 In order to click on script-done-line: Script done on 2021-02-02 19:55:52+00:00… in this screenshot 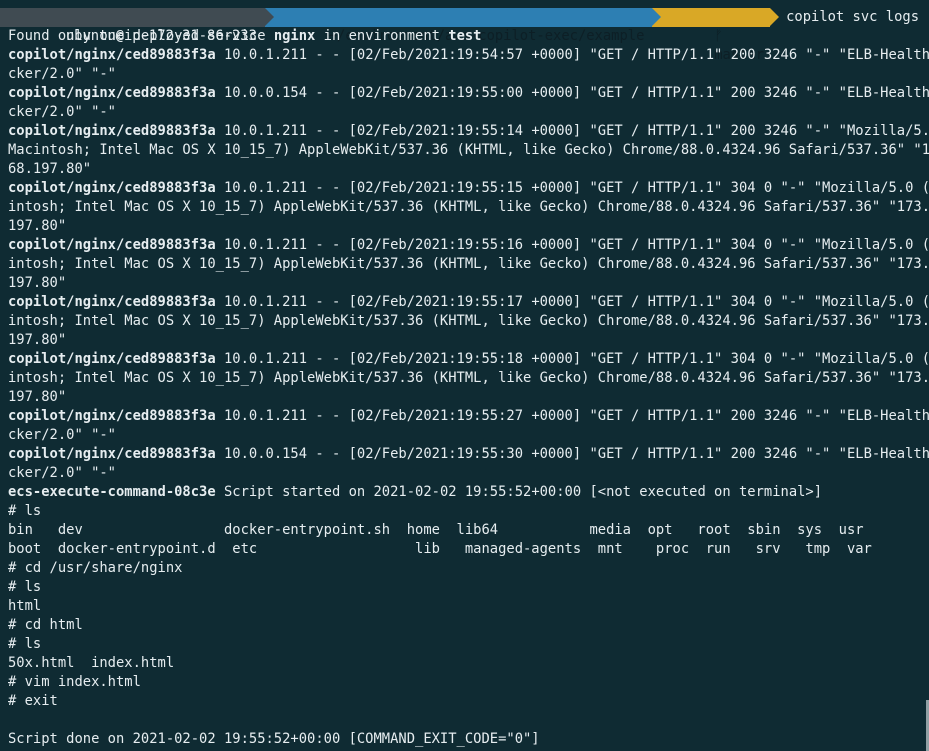, I will do `click(274, 739)`.